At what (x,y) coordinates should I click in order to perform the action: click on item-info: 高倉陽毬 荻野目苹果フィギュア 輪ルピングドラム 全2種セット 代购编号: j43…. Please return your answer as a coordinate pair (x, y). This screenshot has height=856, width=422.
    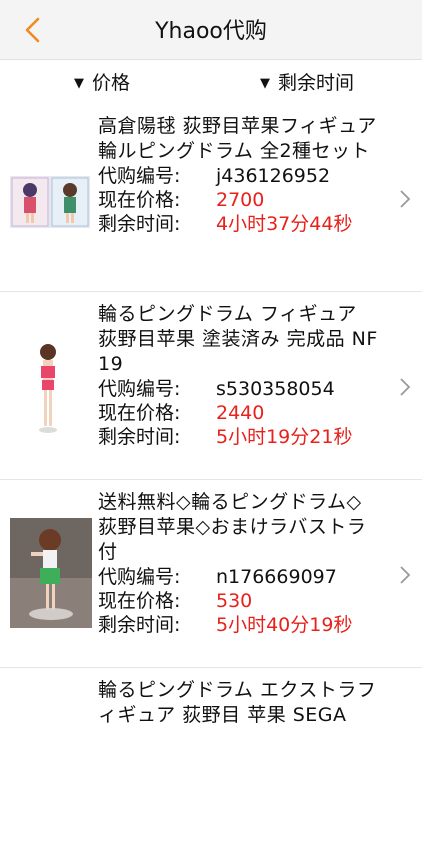
    Looking at the image, I should click on (239, 175).